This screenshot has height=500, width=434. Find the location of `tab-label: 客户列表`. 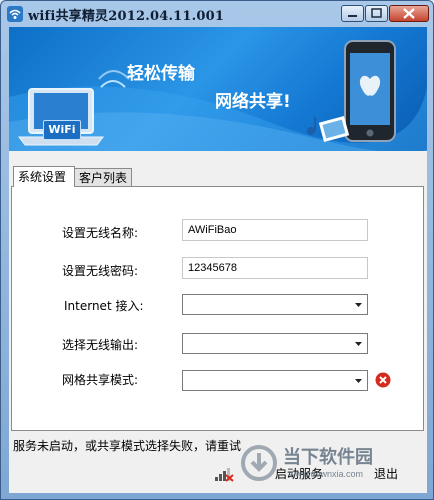

tab-label: 客户列表 is located at coordinates (103, 178).